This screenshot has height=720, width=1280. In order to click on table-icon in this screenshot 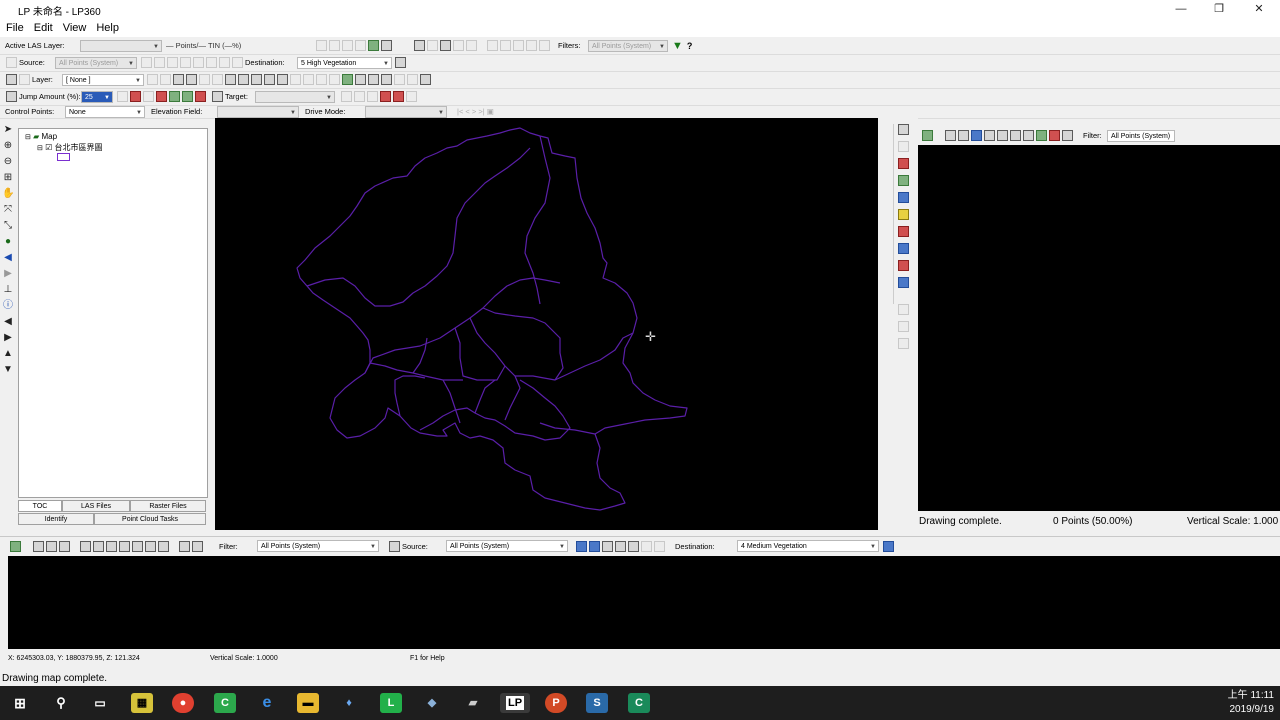, I will do `click(518, 45)`.